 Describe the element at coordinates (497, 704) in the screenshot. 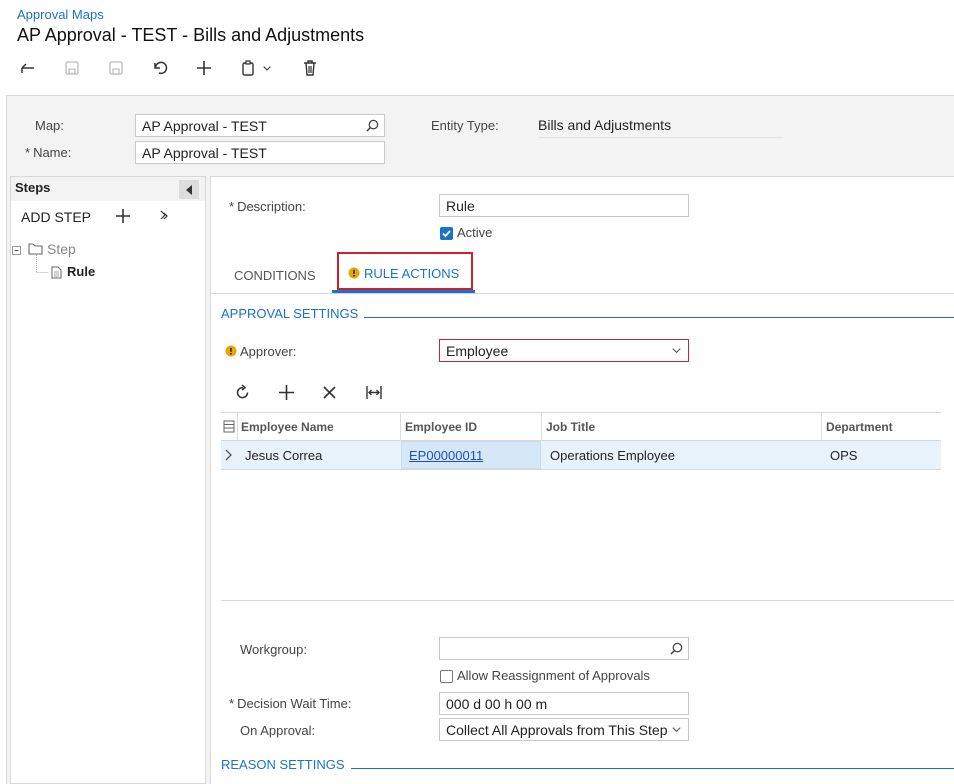

I see `decision-wait-value: 000 d 00 h 00 m` at that location.